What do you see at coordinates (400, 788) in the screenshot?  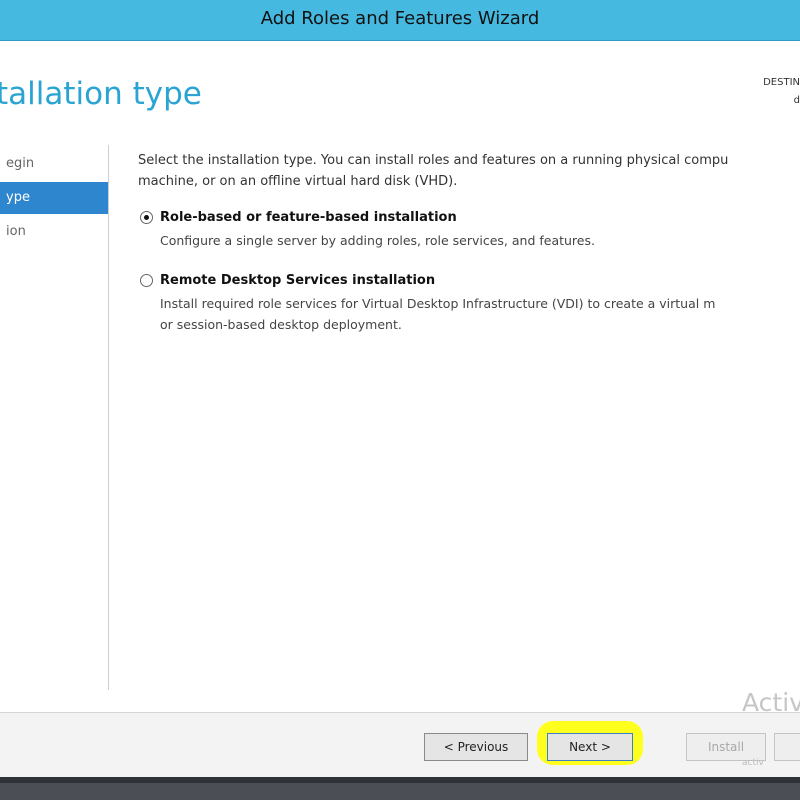 I see `window-bottom-border` at bounding box center [400, 788].